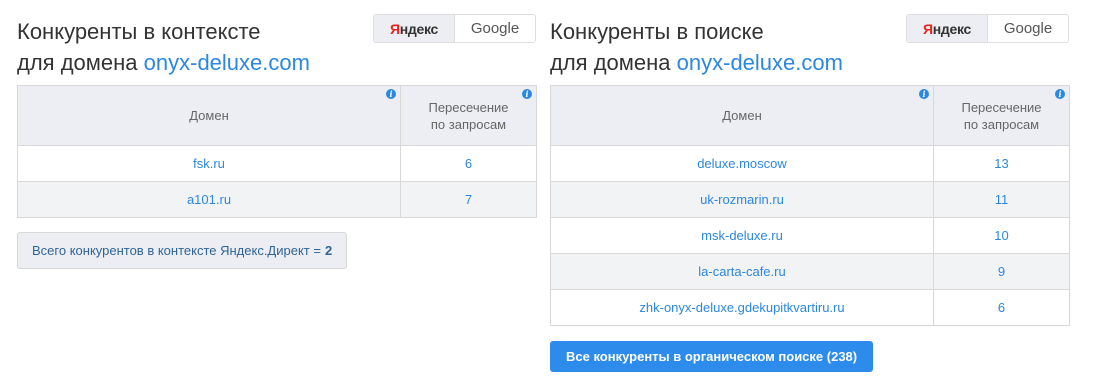  What do you see at coordinates (1001, 163) in the screenshot?
I see `overlap-count-link: 13` at bounding box center [1001, 163].